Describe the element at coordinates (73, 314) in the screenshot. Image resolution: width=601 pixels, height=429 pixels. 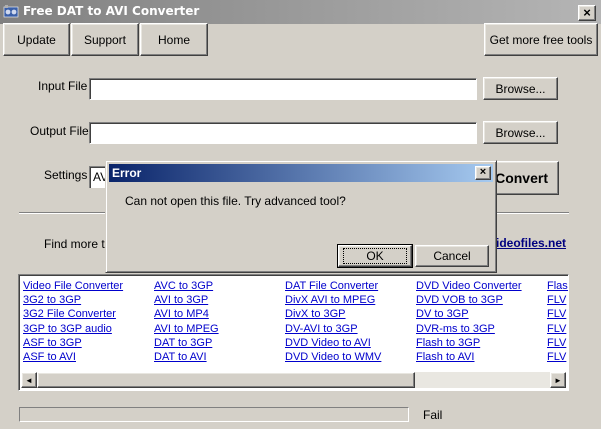
I see `tool-link: 3G2 File Converter` at that location.